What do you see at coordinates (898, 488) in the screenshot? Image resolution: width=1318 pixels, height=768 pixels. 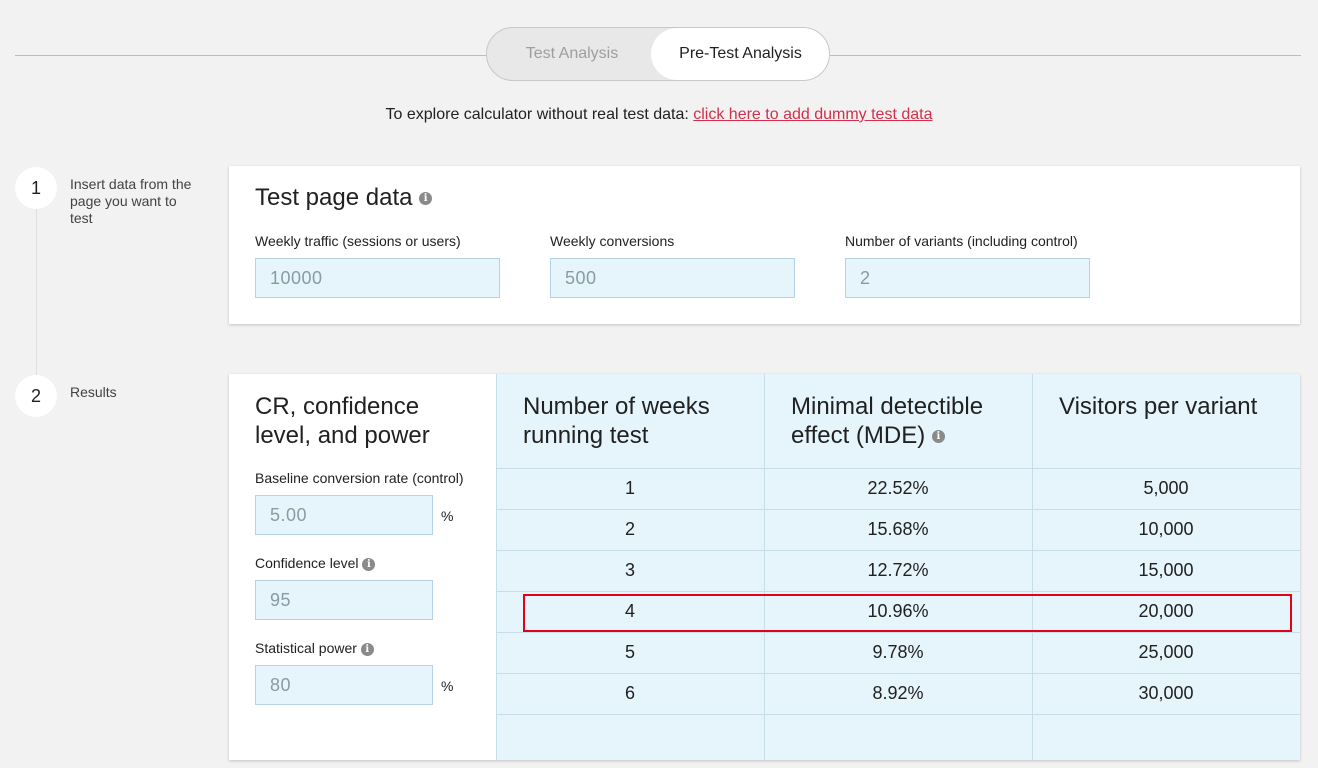 I see `cell-mde: 22.52%` at bounding box center [898, 488].